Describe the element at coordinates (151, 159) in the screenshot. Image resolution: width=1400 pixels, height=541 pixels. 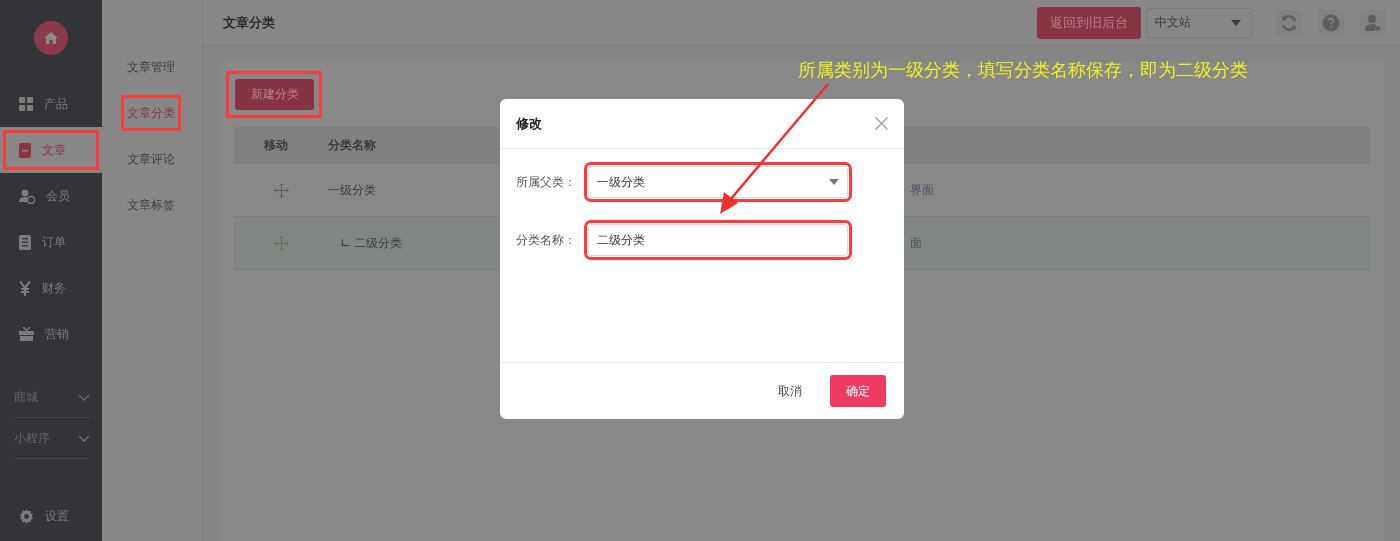
I see `submenu-item: 文章评论` at that location.